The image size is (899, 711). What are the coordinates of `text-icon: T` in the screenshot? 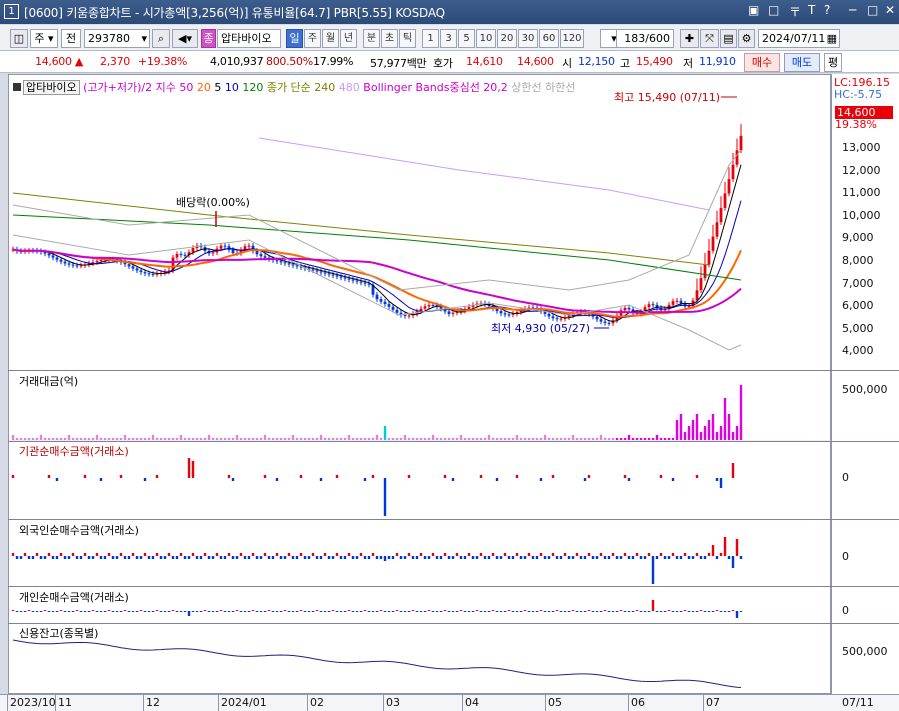 It's located at (811, 10).